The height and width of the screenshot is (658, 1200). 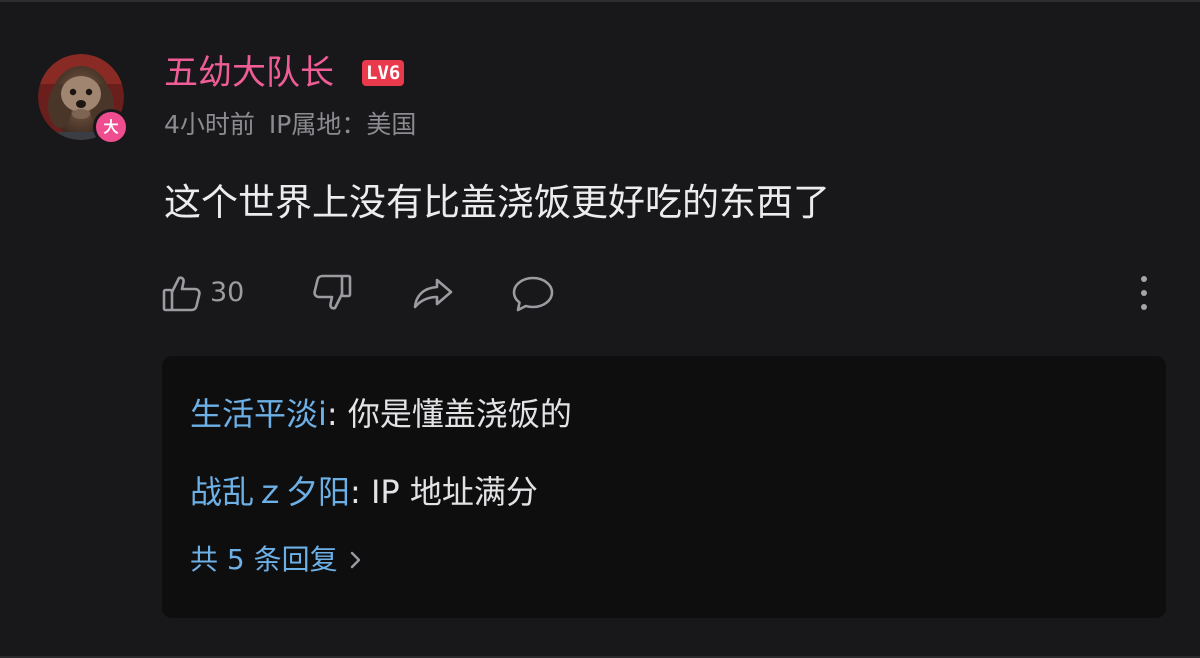 I want to click on reply-text: 你是懂盖浇饭的, so click(x=459, y=414).